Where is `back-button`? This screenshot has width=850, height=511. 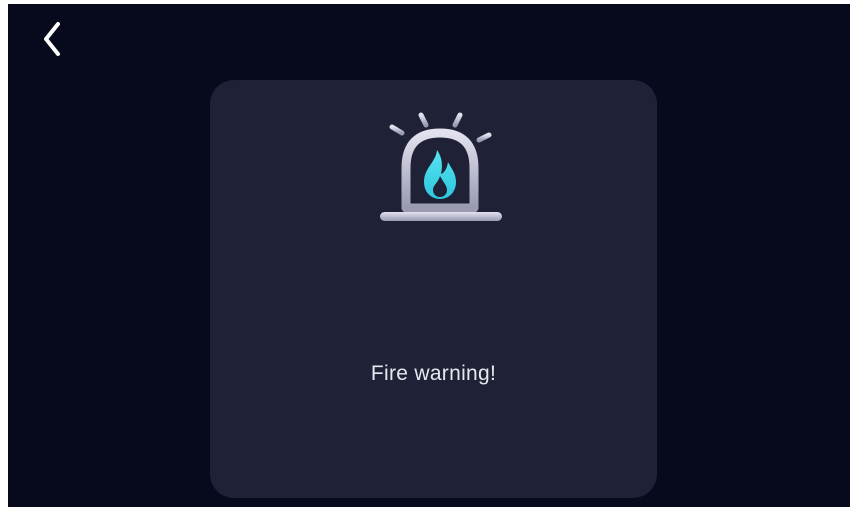
back-button is located at coordinates (54, 40).